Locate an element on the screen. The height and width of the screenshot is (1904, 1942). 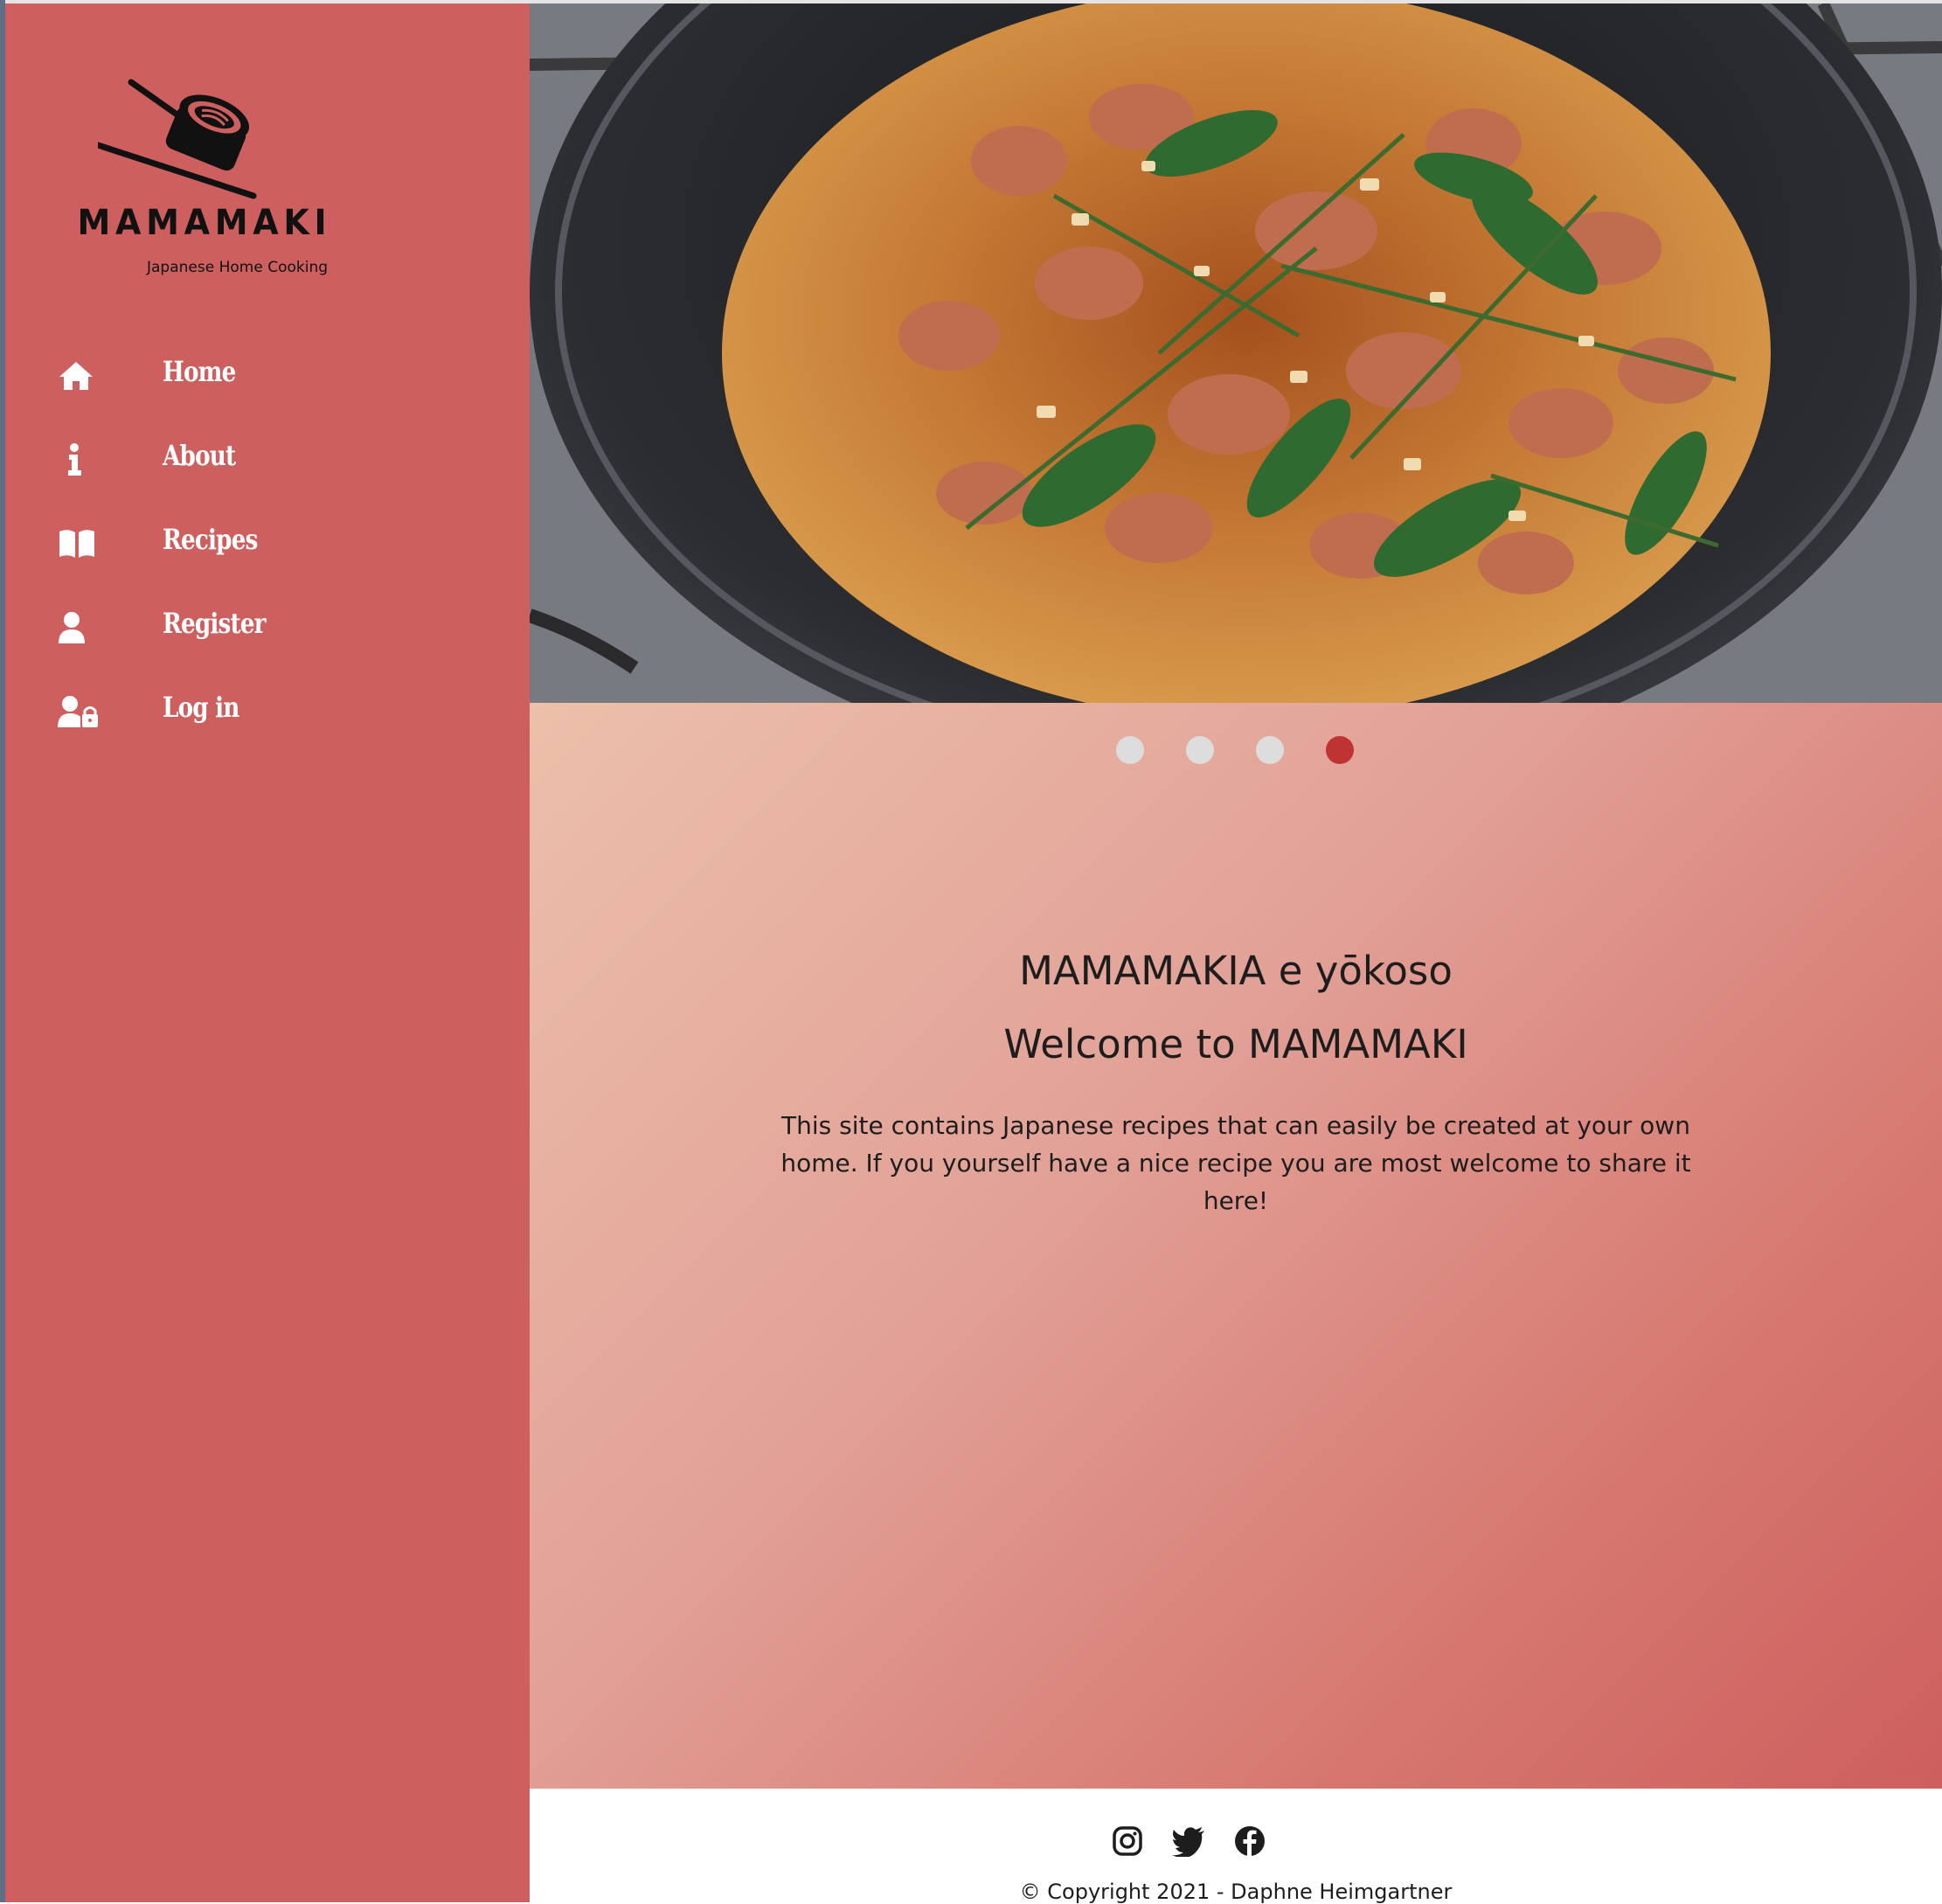
brand-tagline: Japanese Home Cooking is located at coordinates (238, 267).